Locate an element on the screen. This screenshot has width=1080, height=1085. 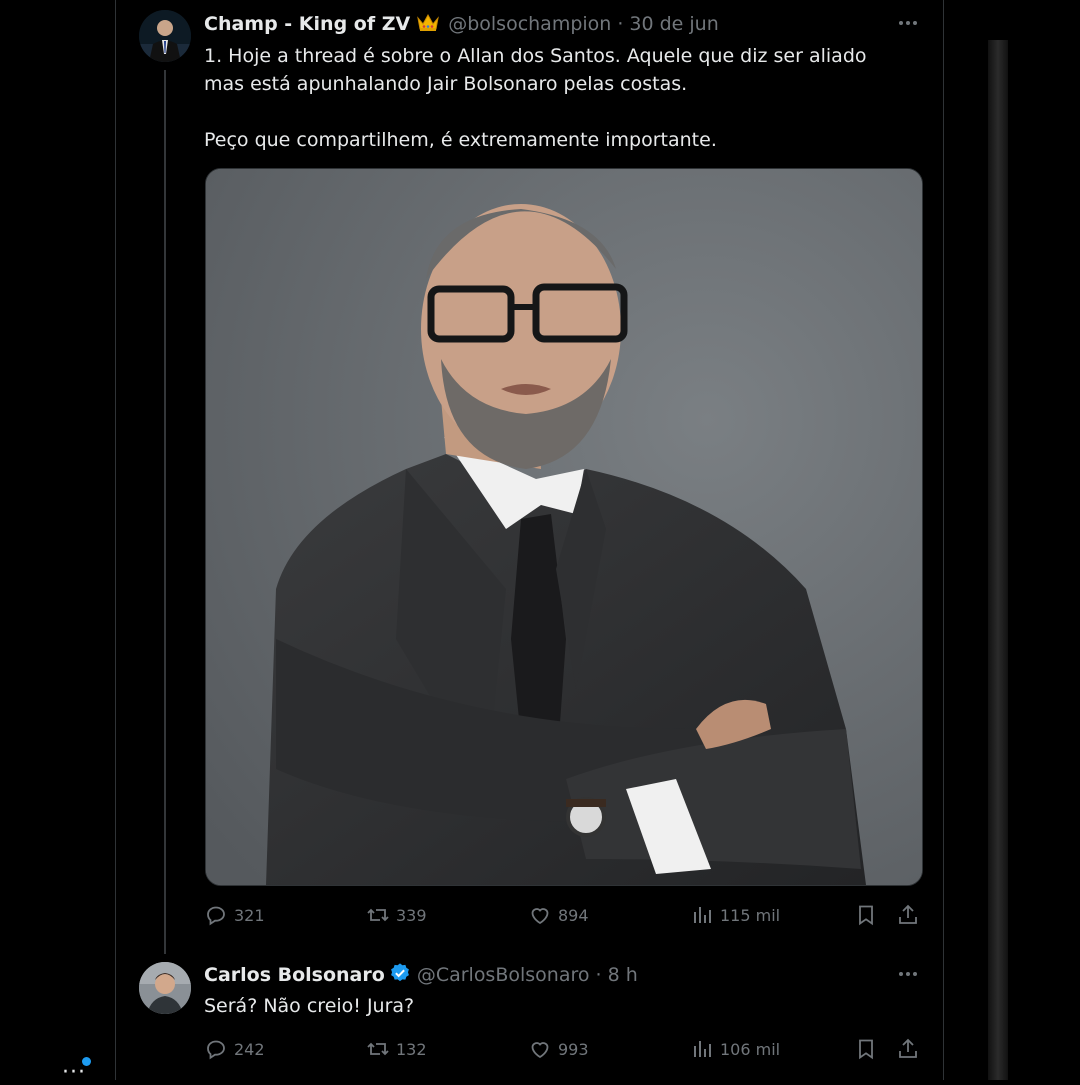
reply-actions: 242 132 993 106 mil is located at coordinates (564, 1049).